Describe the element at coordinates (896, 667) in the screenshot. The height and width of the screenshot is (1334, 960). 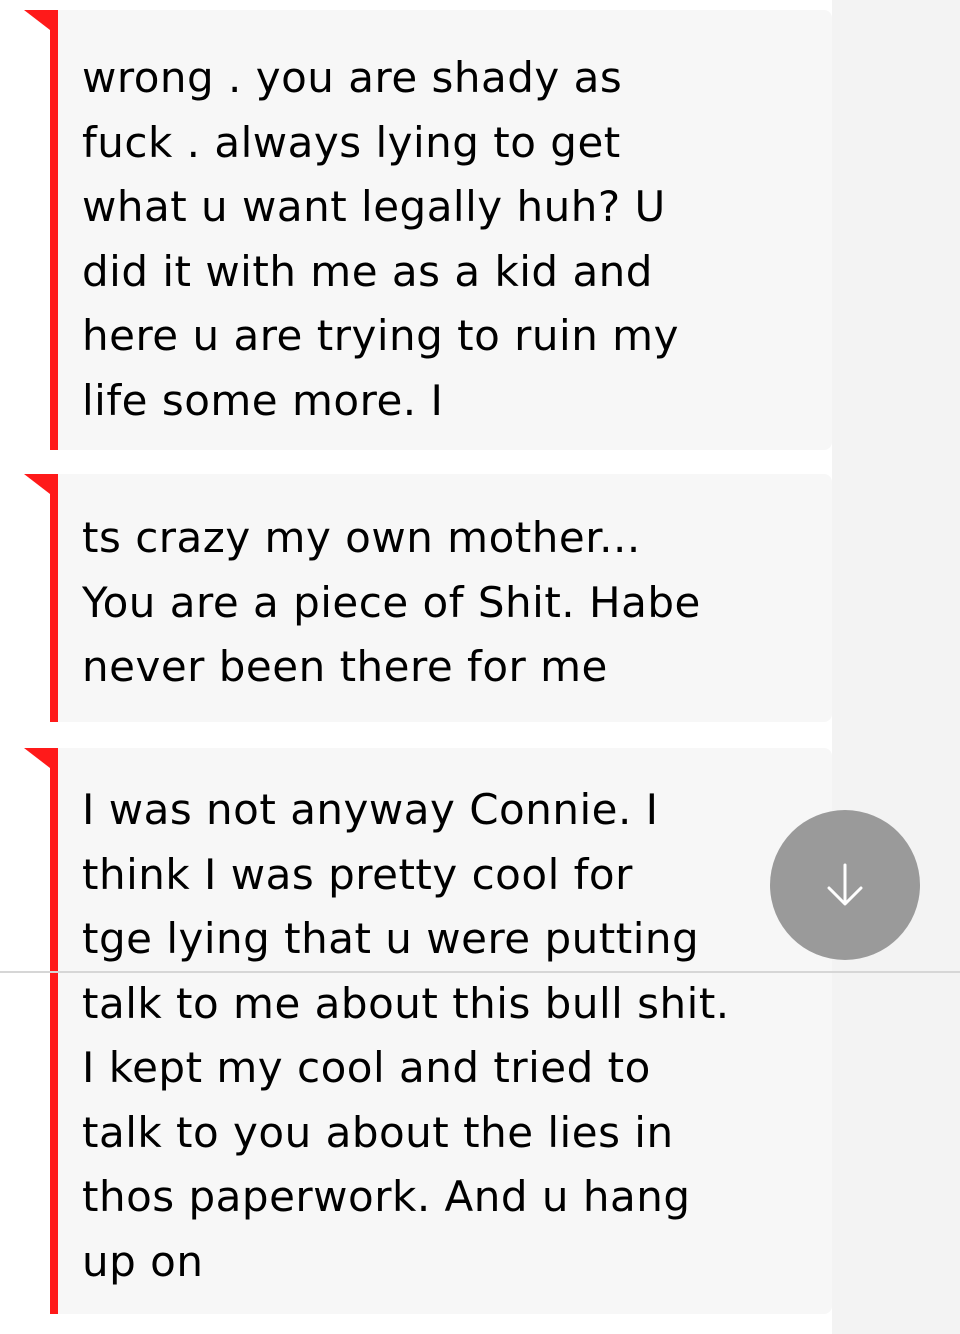
I see `right-panel-background` at that location.